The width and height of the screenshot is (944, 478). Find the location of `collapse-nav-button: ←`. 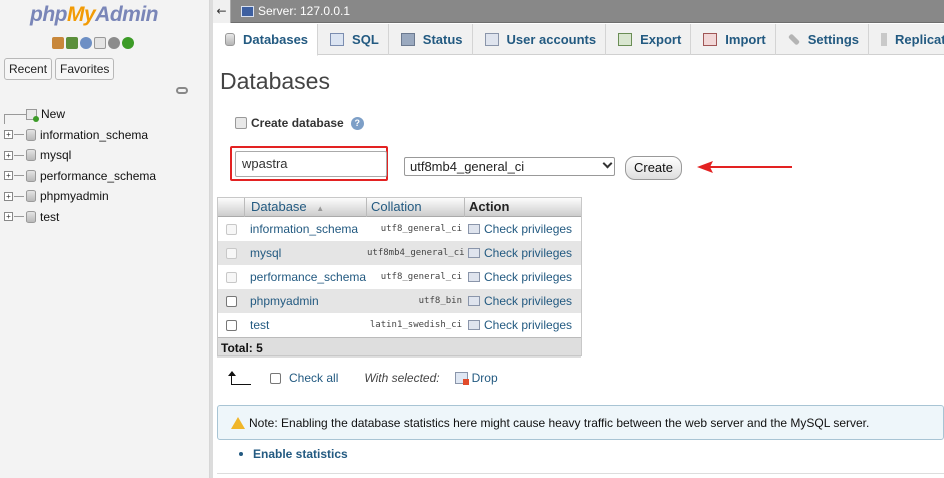

collapse-nav-button: ← is located at coordinates (222, 11).